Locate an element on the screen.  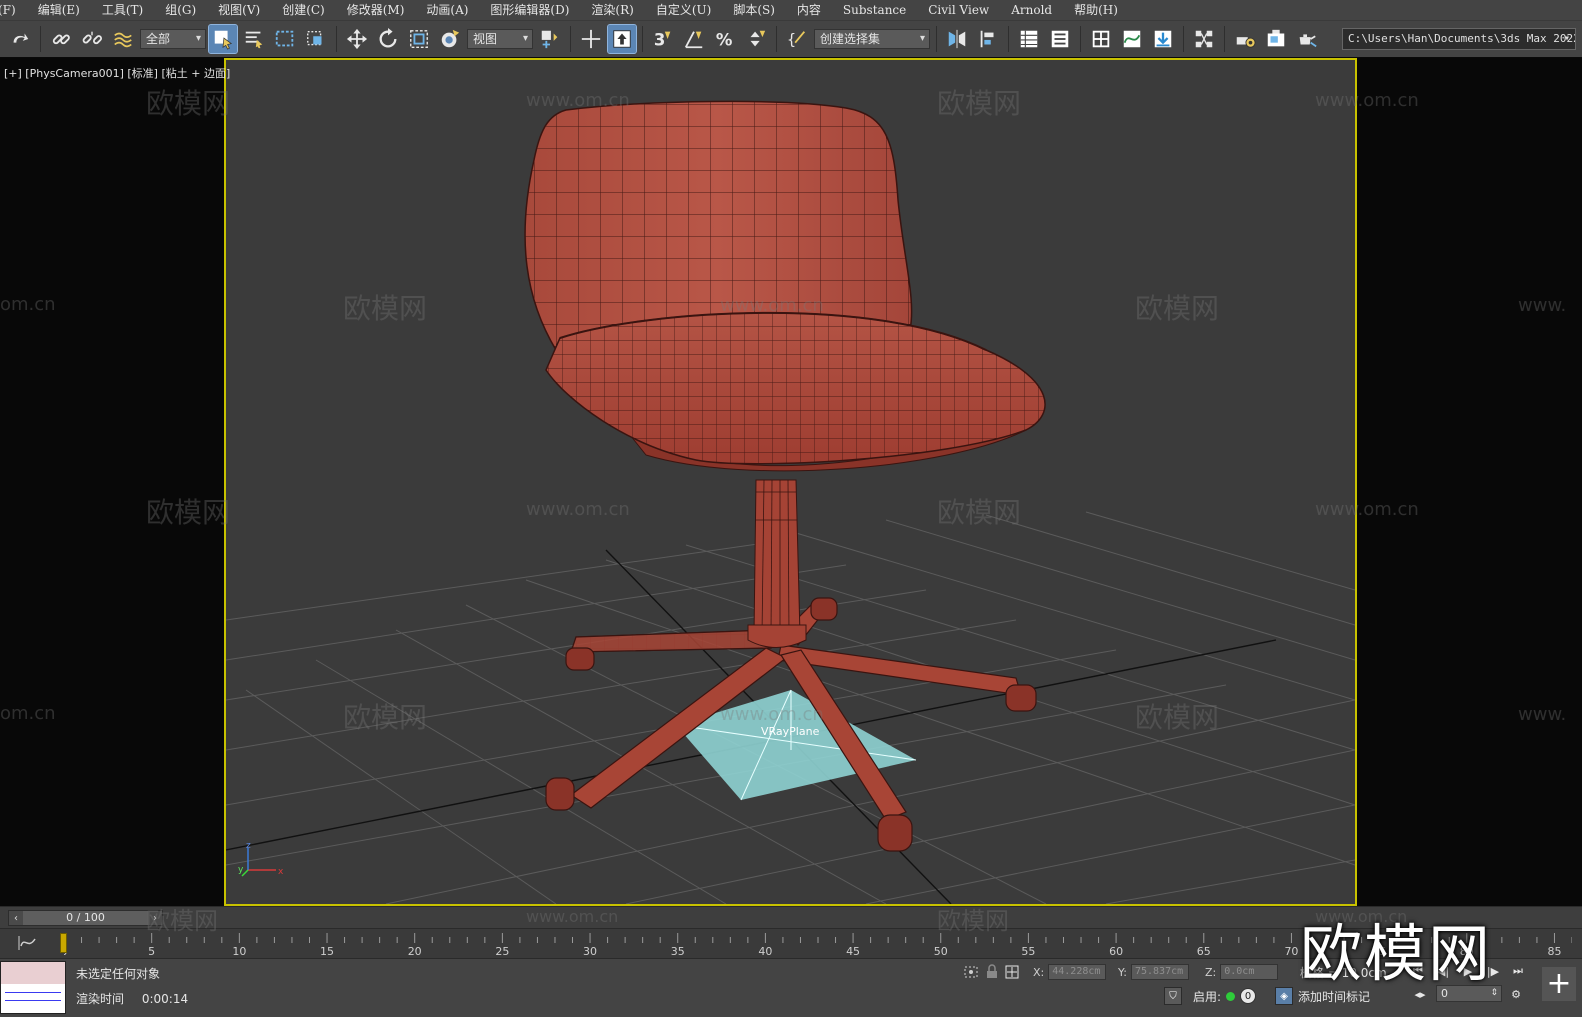
spinner-snap-button is located at coordinates (756, 39).